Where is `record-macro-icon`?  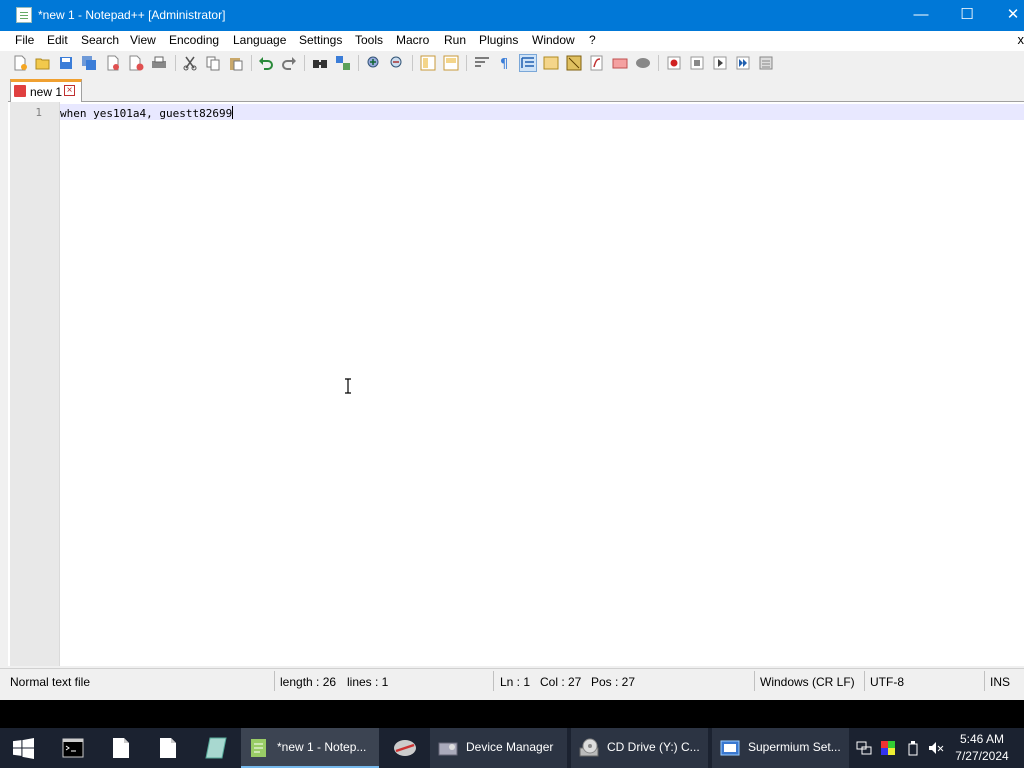 record-macro-icon is located at coordinates (674, 63).